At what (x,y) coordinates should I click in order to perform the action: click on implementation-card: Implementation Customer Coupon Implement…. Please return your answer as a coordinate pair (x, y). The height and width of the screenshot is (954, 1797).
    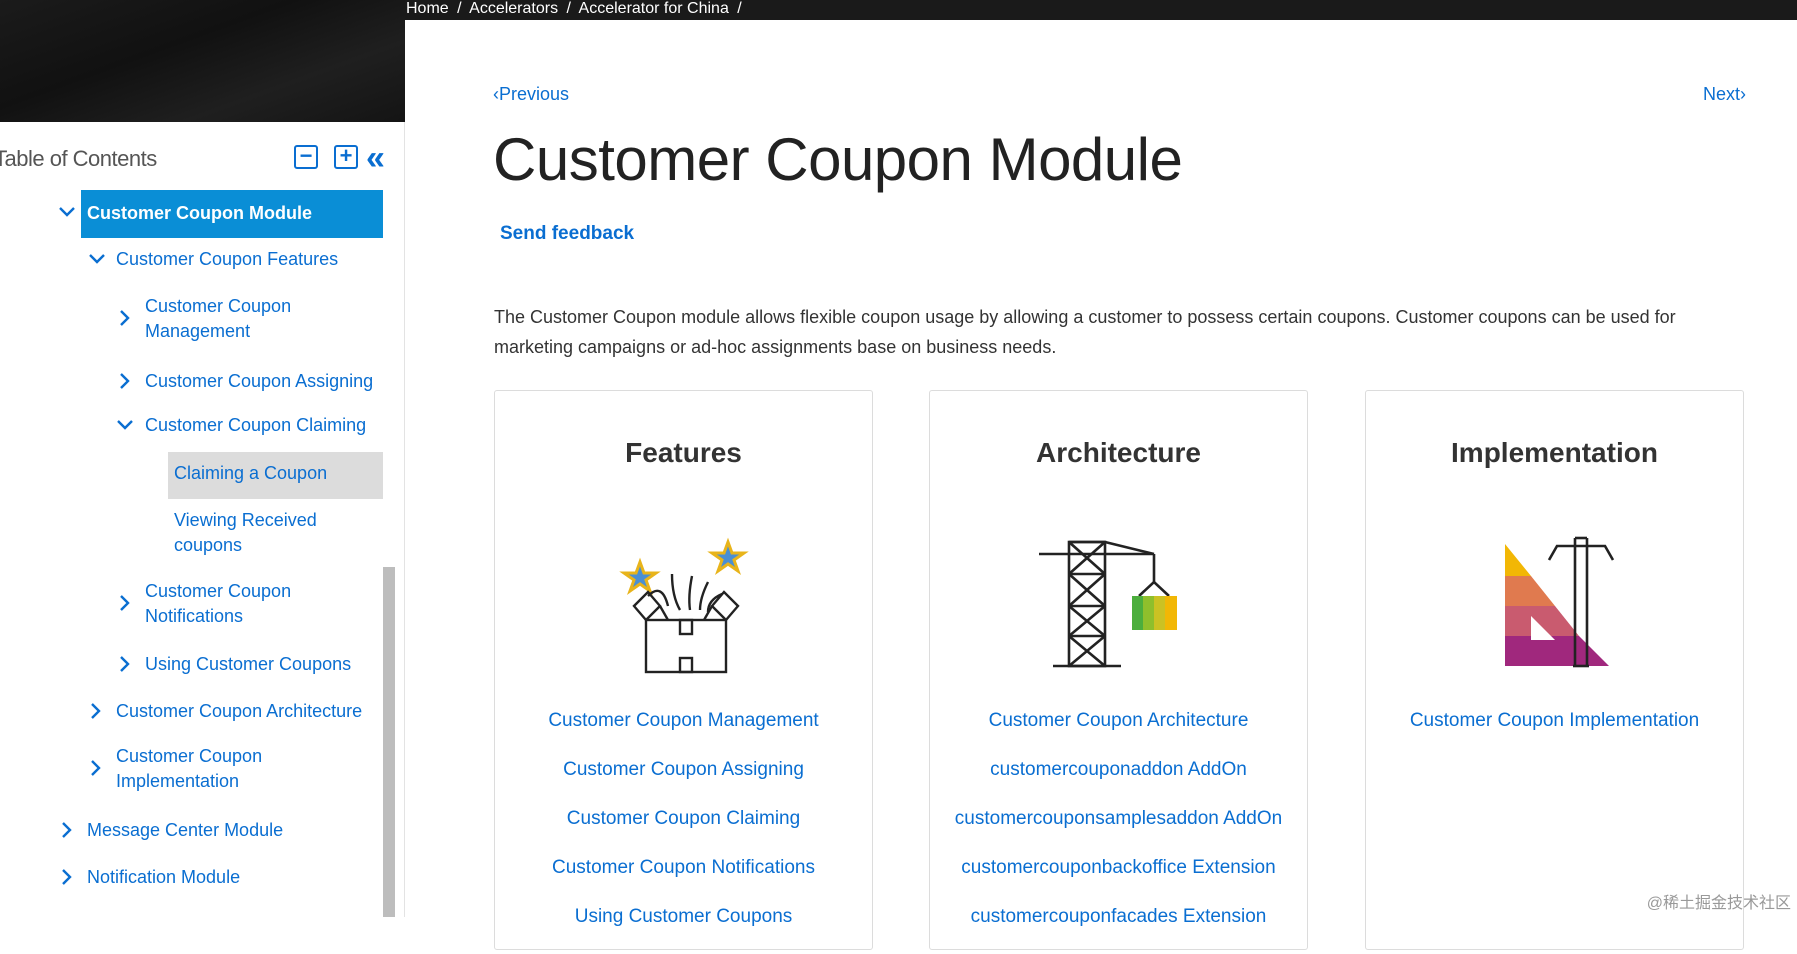
    Looking at the image, I should click on (1554, 670).